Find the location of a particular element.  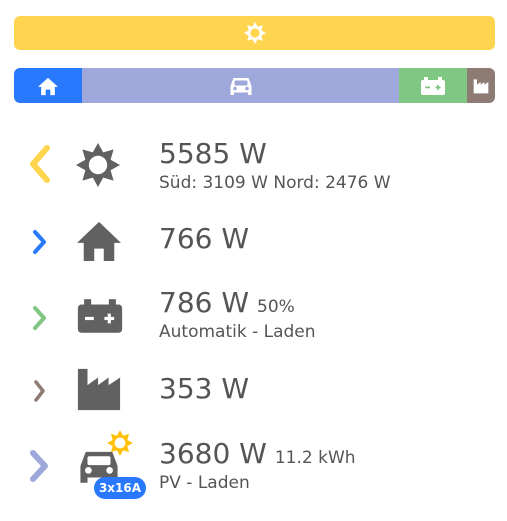

flow-segment-battery is located at coordinates (433, 85).